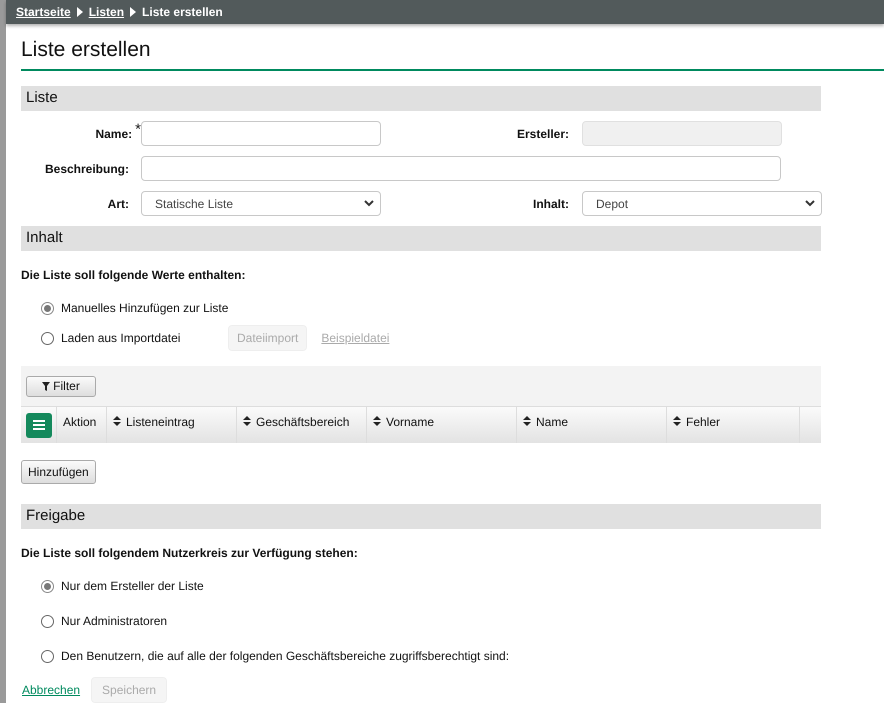 The width and height of the screenshot is (884, 703). I want to click on dropdown: Statische Liste, so click(261, 203).